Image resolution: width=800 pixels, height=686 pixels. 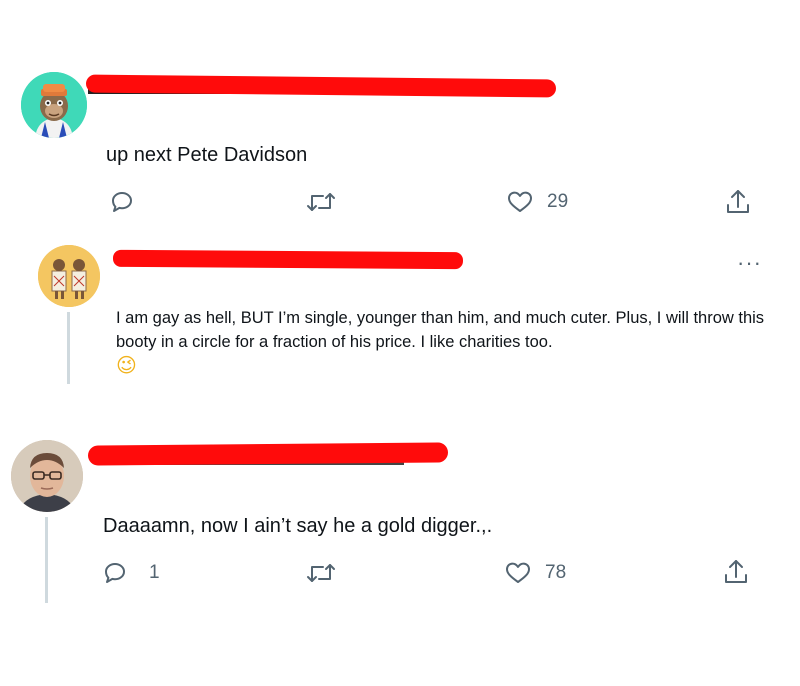 I want to click on ape-avatar, so click(x=54, y=105).